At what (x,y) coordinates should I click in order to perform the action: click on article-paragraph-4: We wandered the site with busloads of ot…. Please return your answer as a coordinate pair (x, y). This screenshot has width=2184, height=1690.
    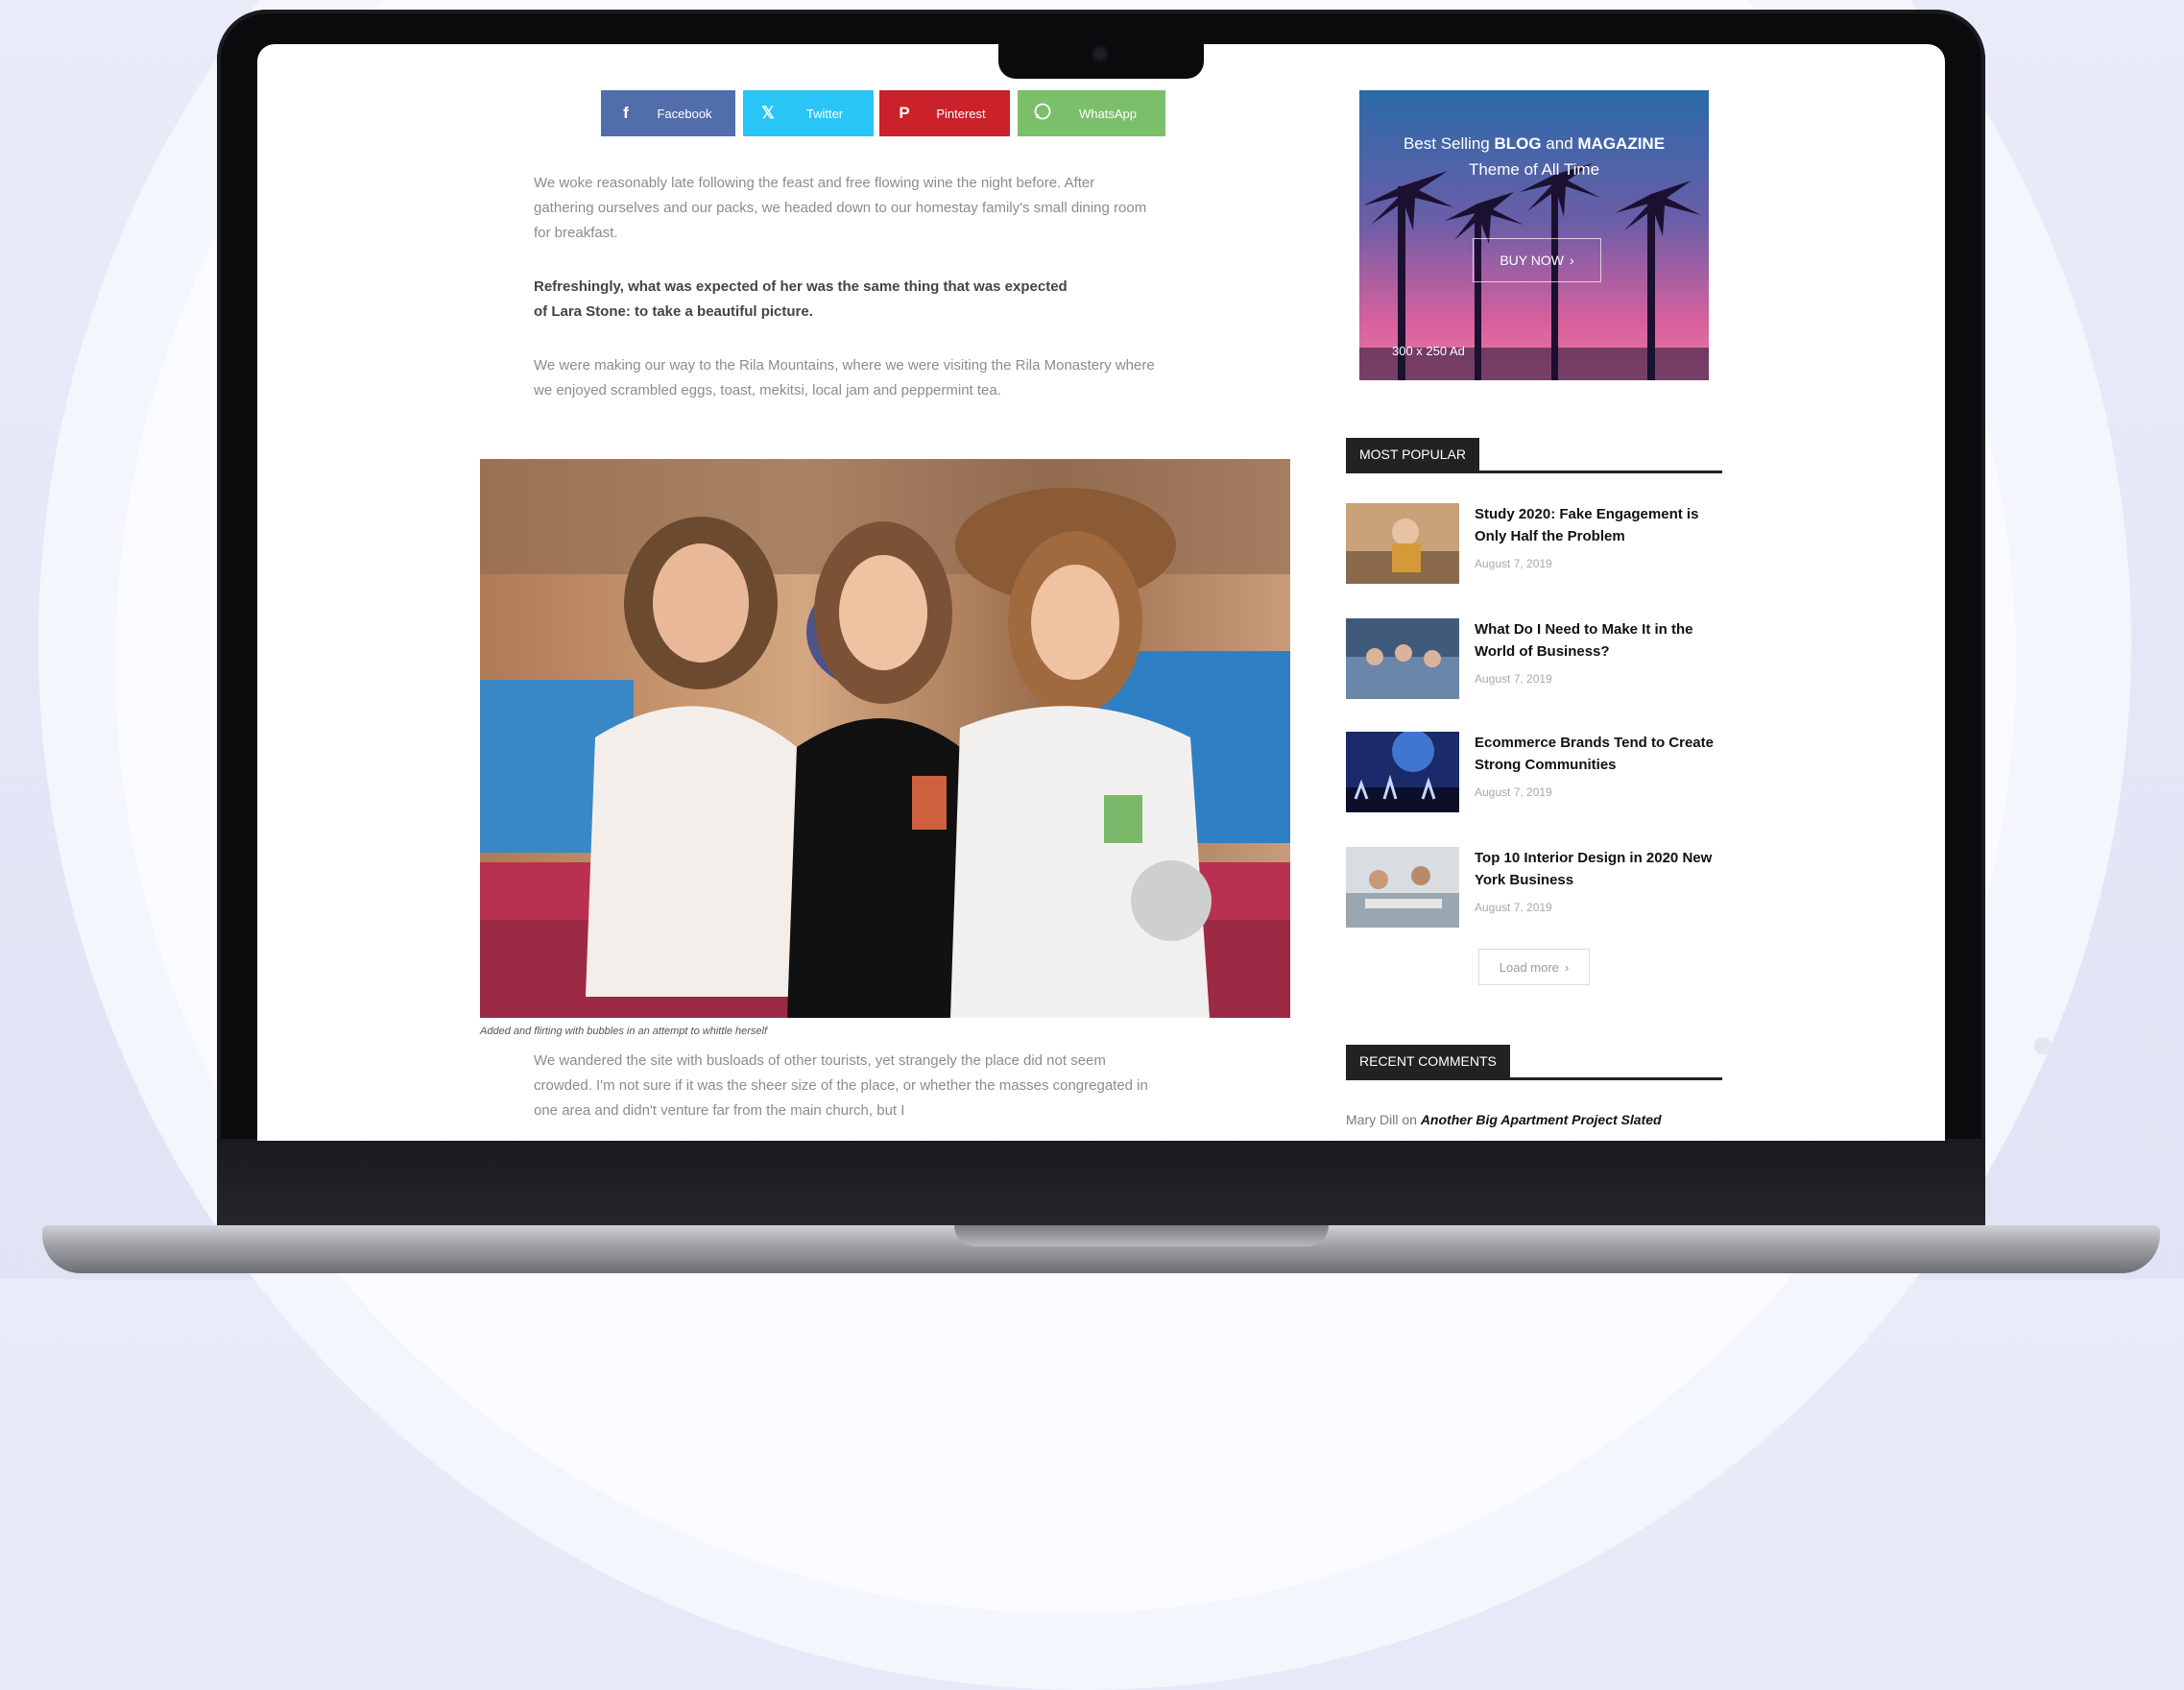
    Looking at the image, I should click on (841, 1085).